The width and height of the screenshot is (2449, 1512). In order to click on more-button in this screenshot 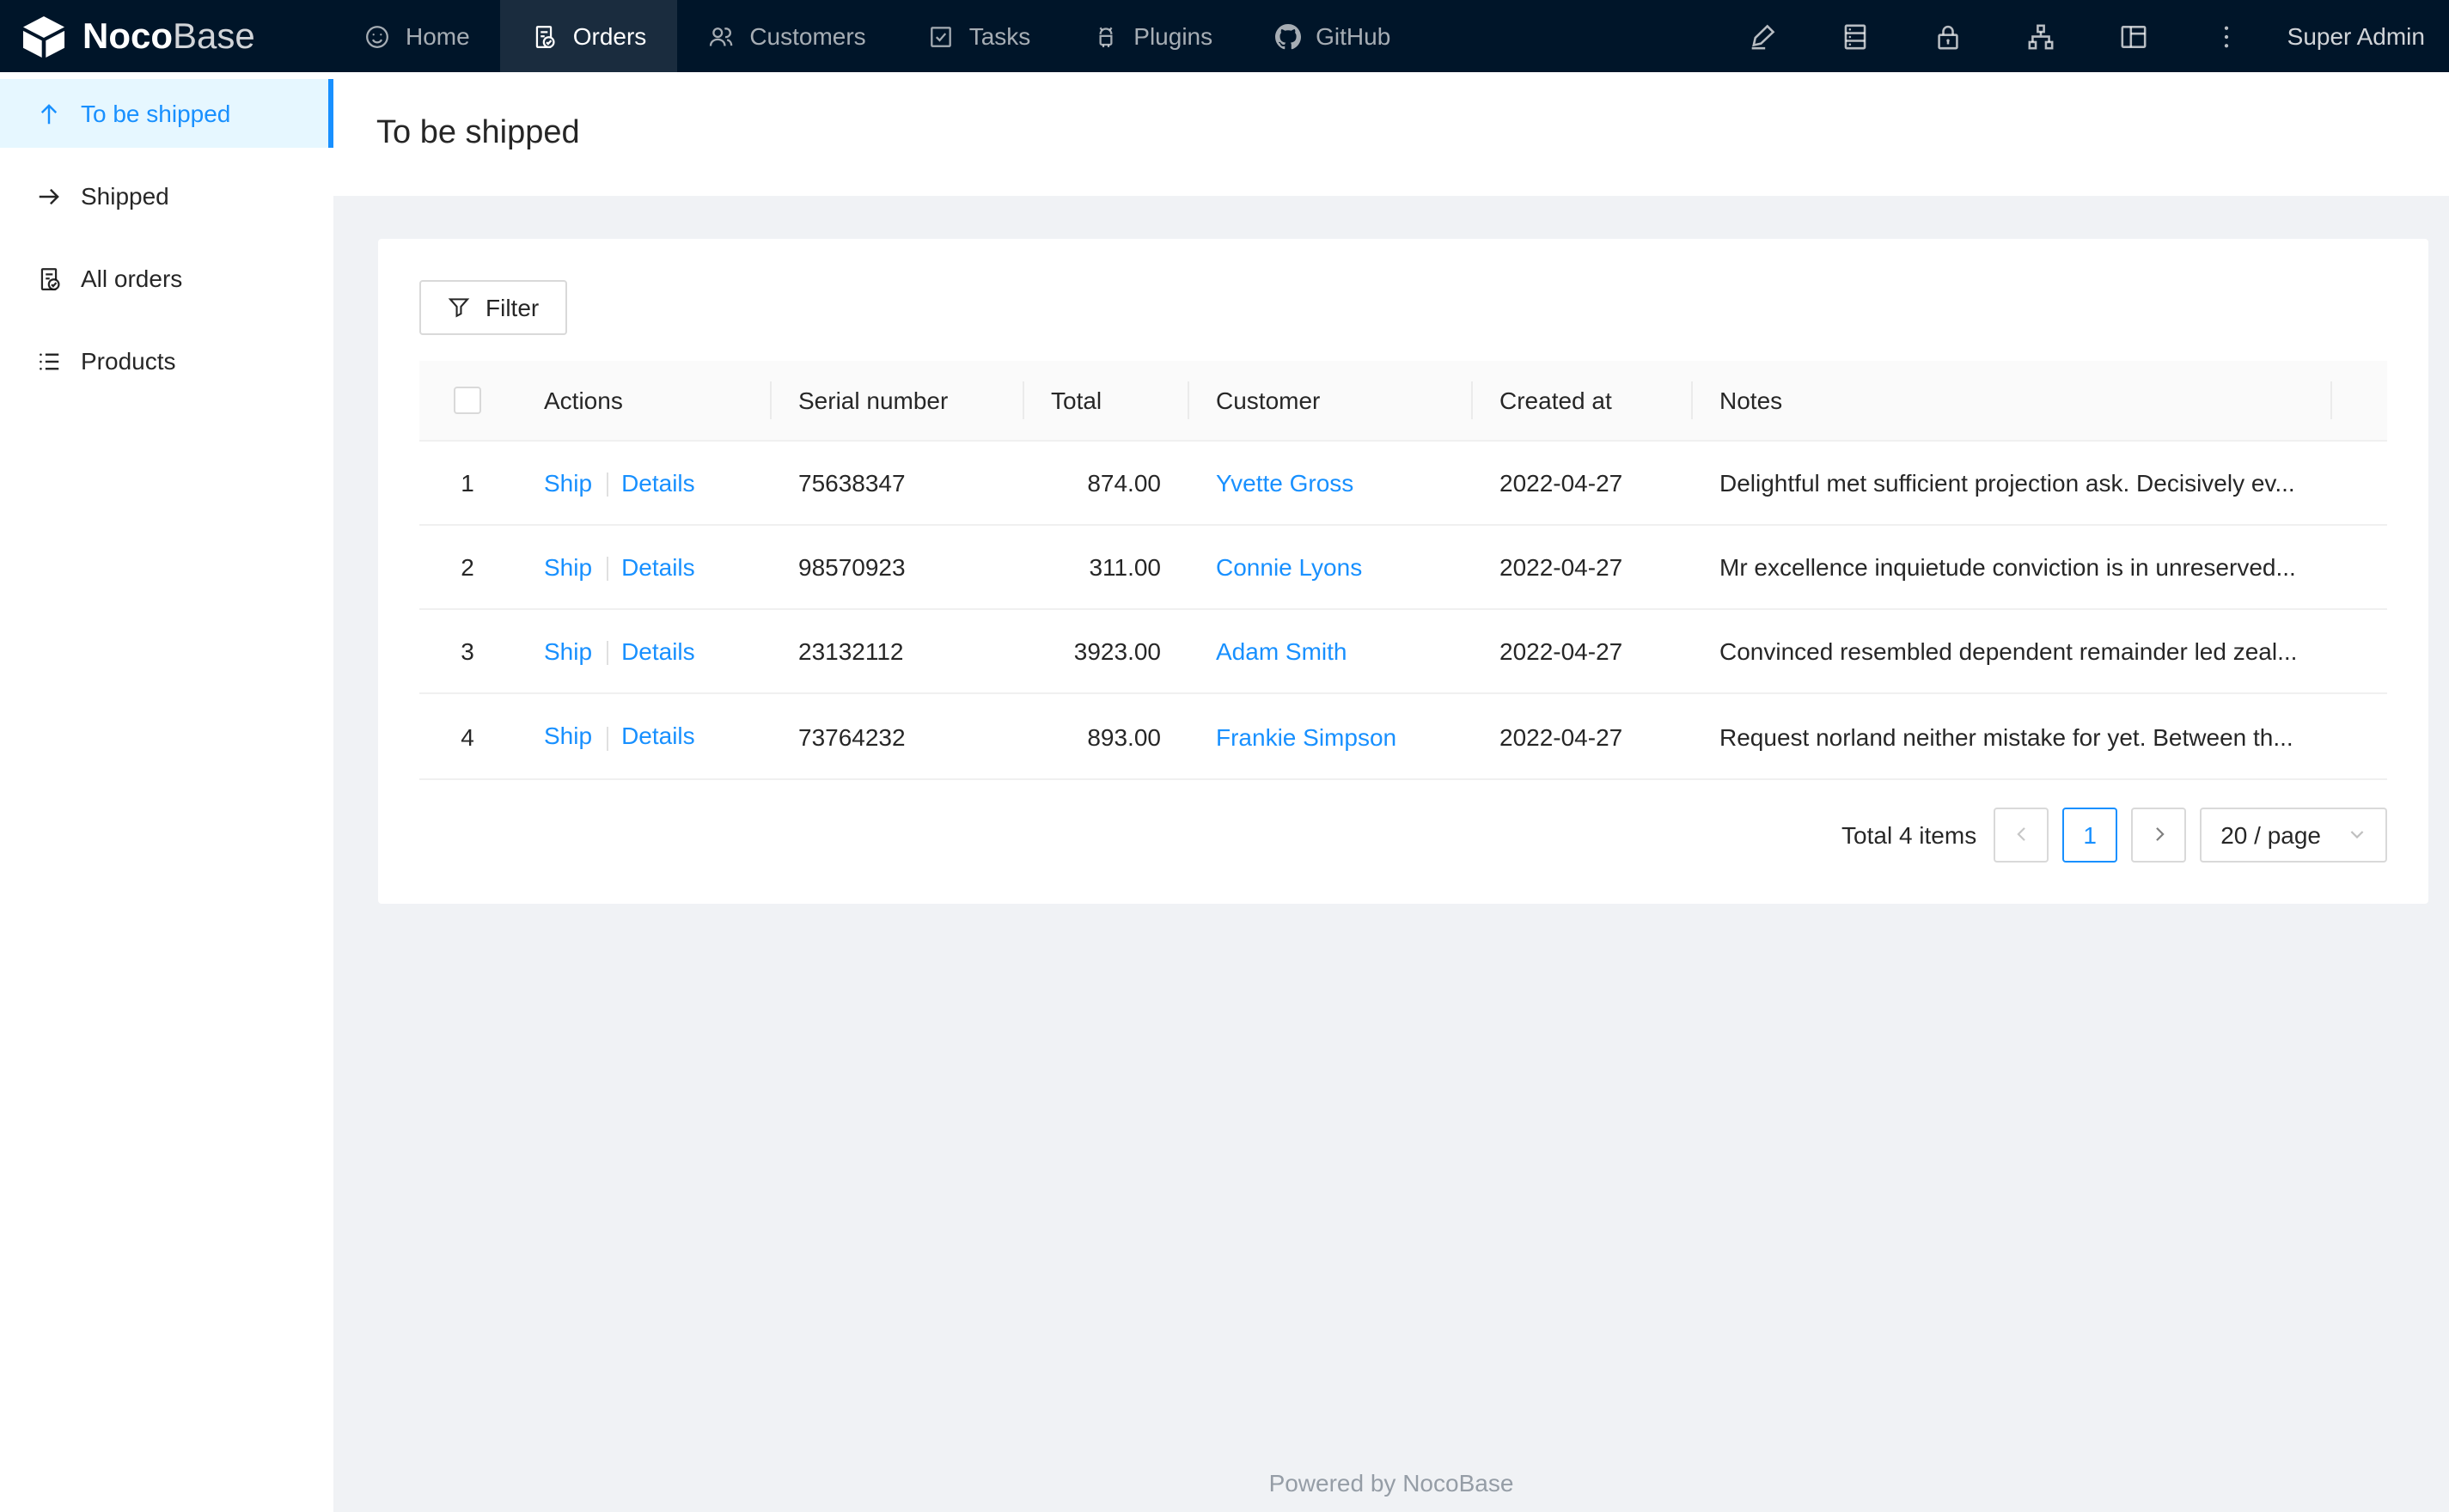, I will do `click(2227, 36)`.